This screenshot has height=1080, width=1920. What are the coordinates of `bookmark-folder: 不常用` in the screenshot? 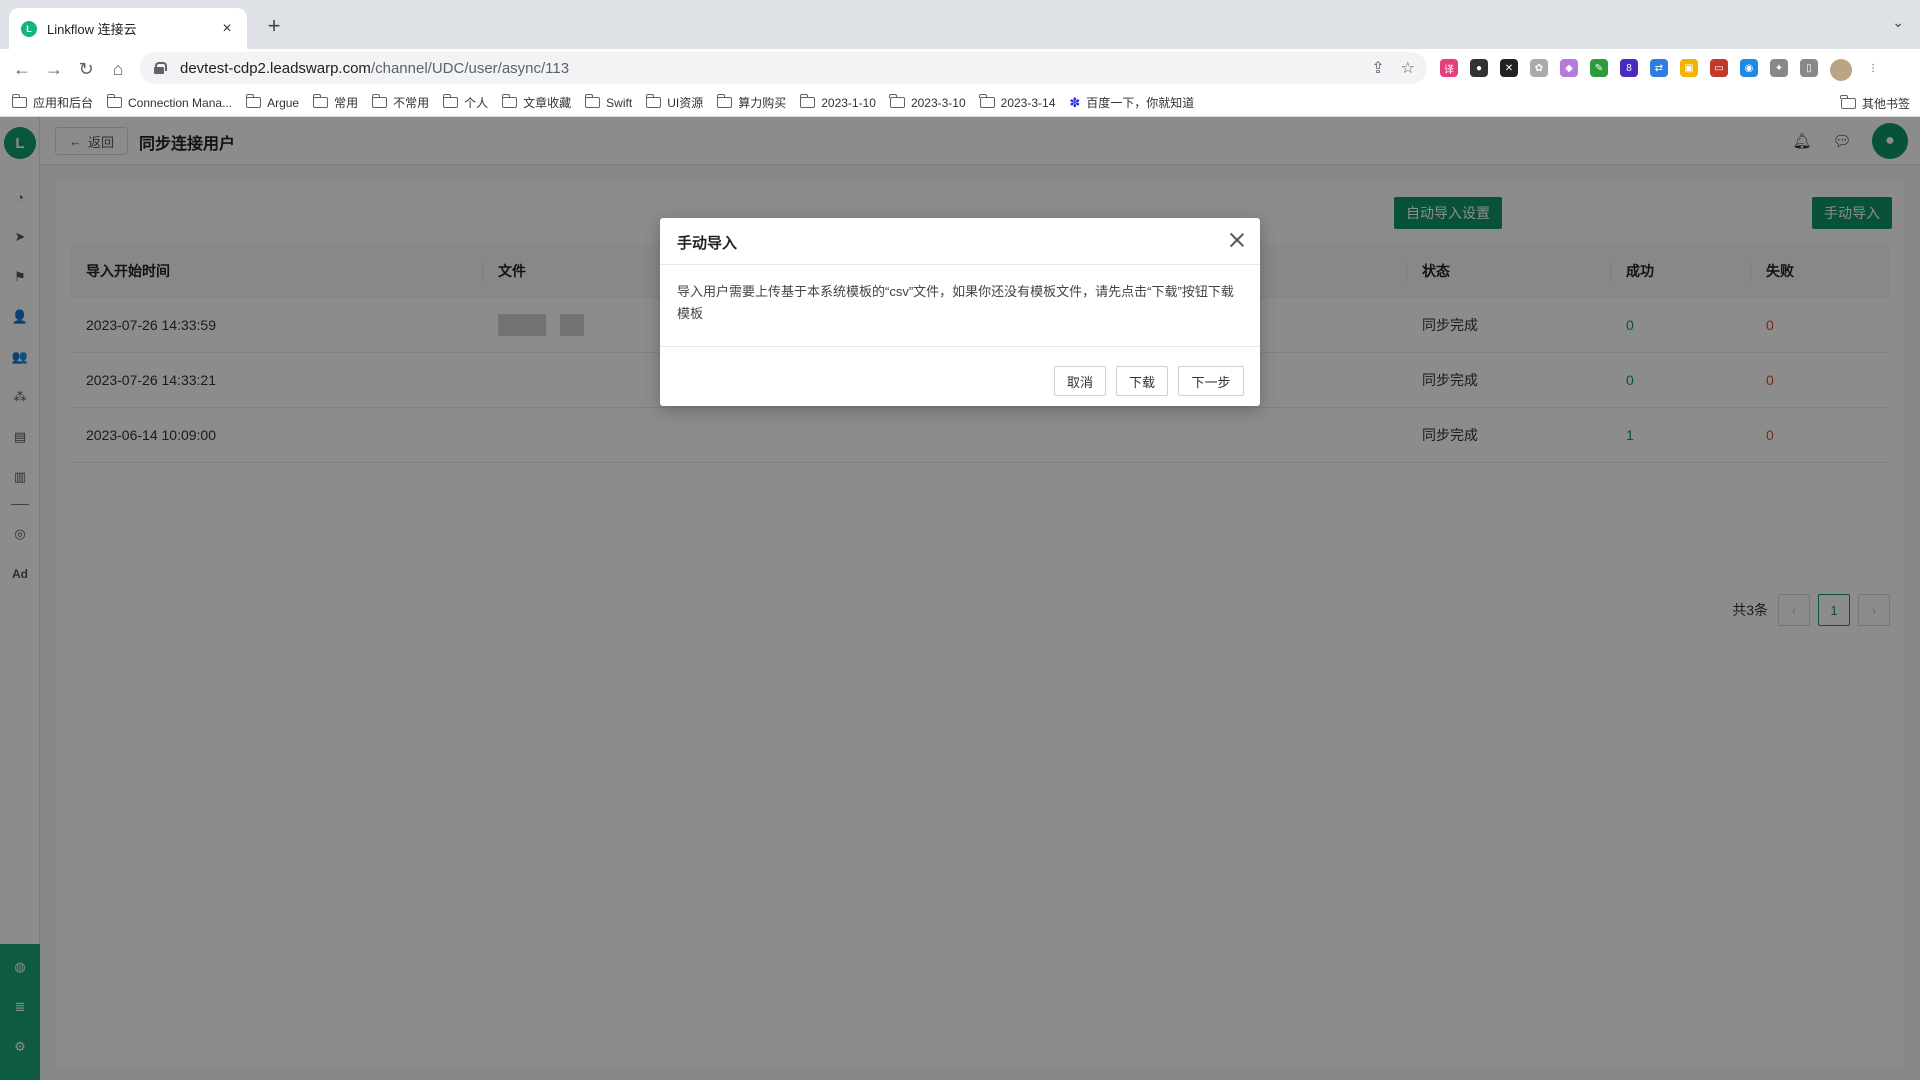 It's located at (400, 102).